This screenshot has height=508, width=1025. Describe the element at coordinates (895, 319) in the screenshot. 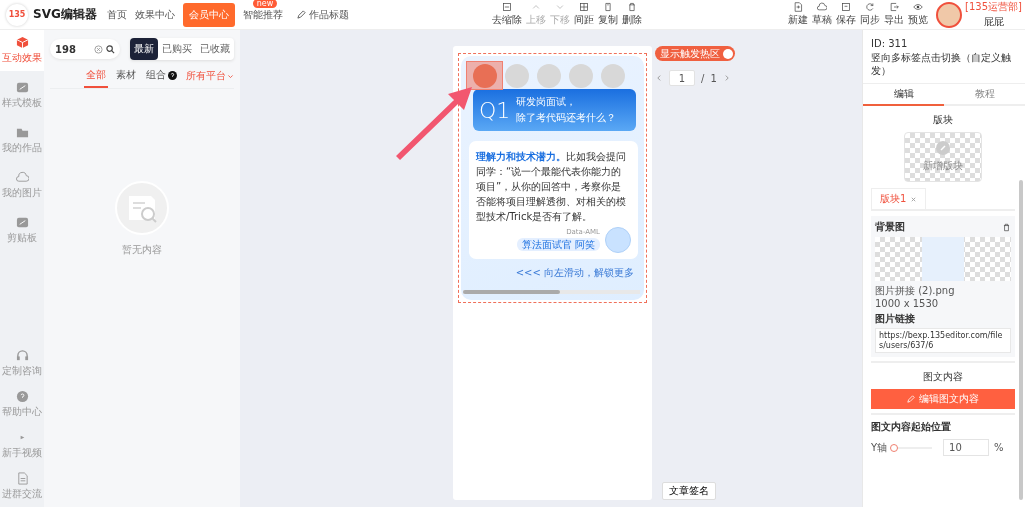

I see `field-label: 图片链接` at that location.